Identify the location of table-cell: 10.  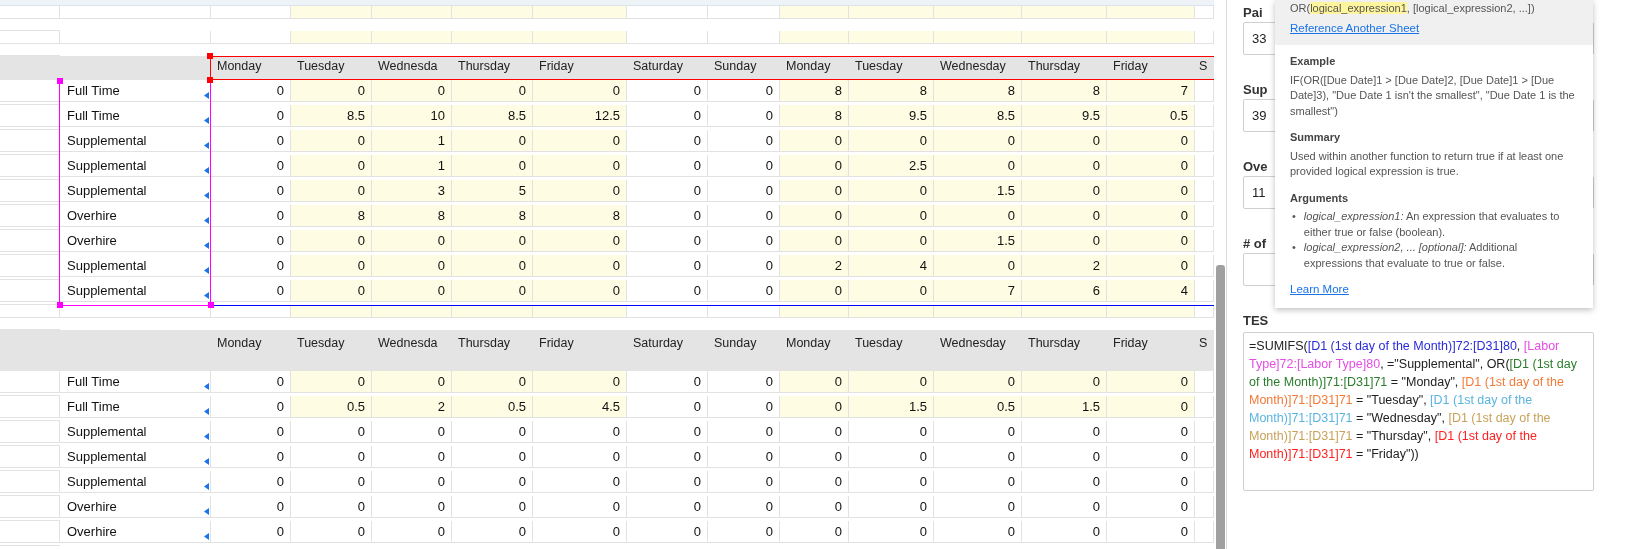
(412, 116).